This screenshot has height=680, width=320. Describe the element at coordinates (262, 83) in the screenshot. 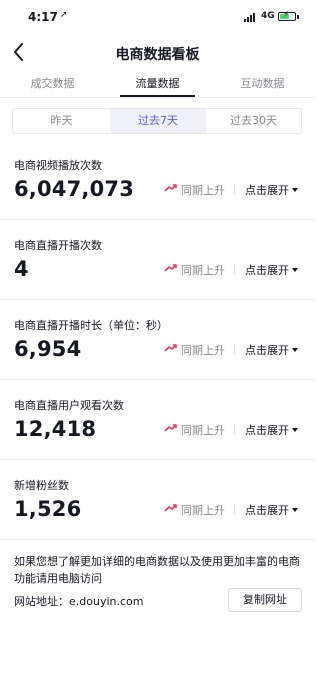

I see `tab-interaction-data: 互动数据` at that location.